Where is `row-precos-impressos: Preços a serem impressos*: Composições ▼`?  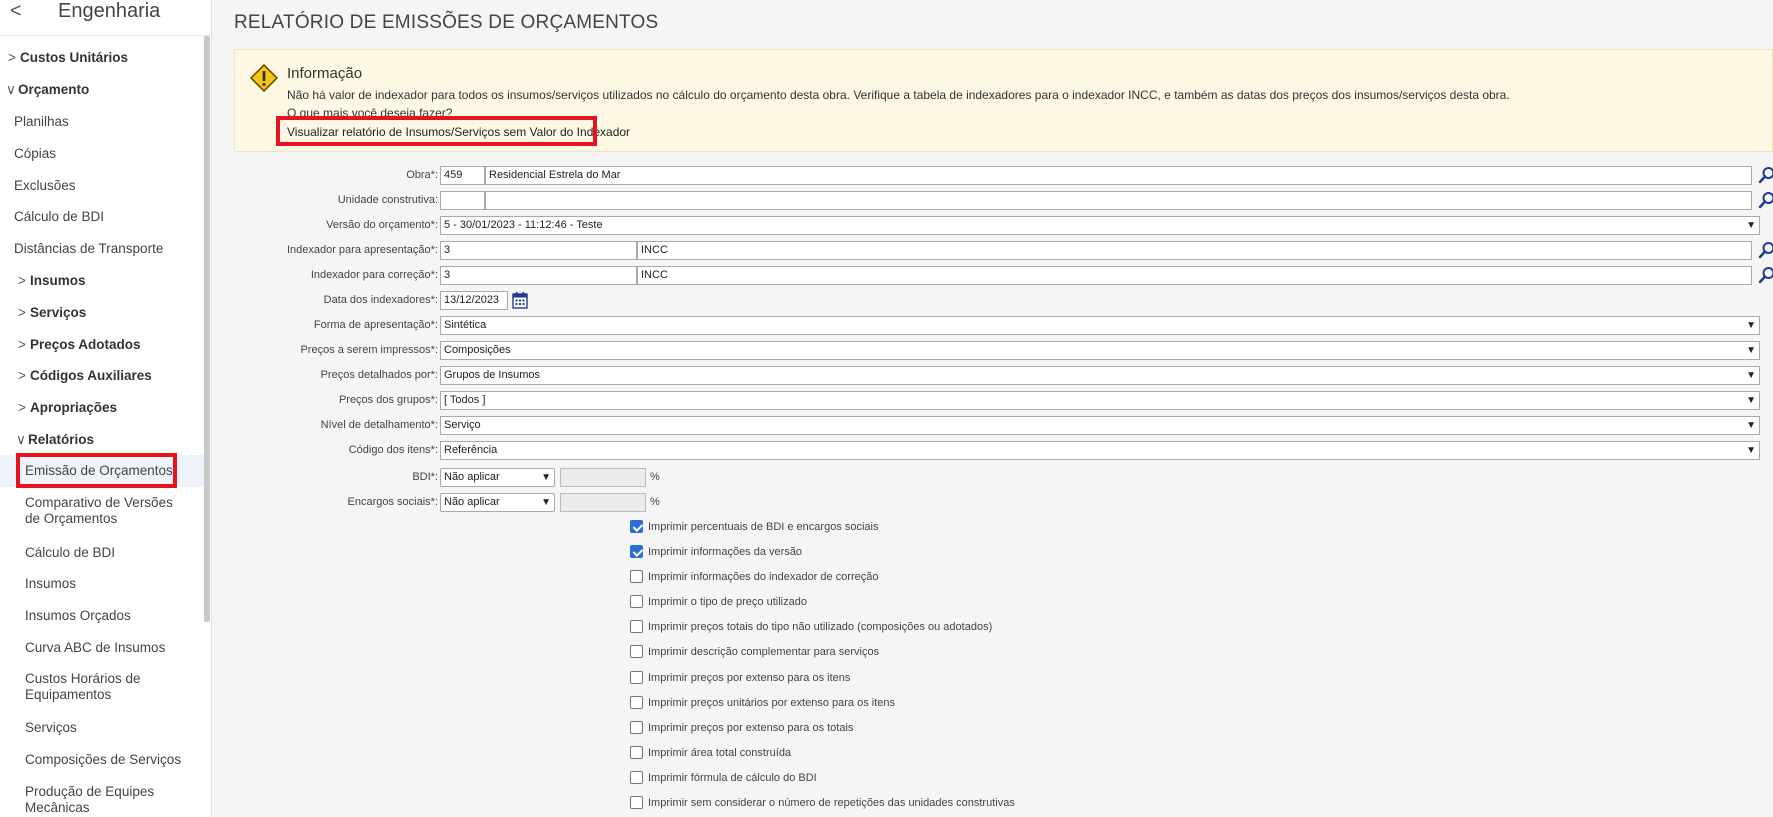 row-precos-impressos: Preços a serem impressos*: Composições ▼ is located at coordinates (997, 350).